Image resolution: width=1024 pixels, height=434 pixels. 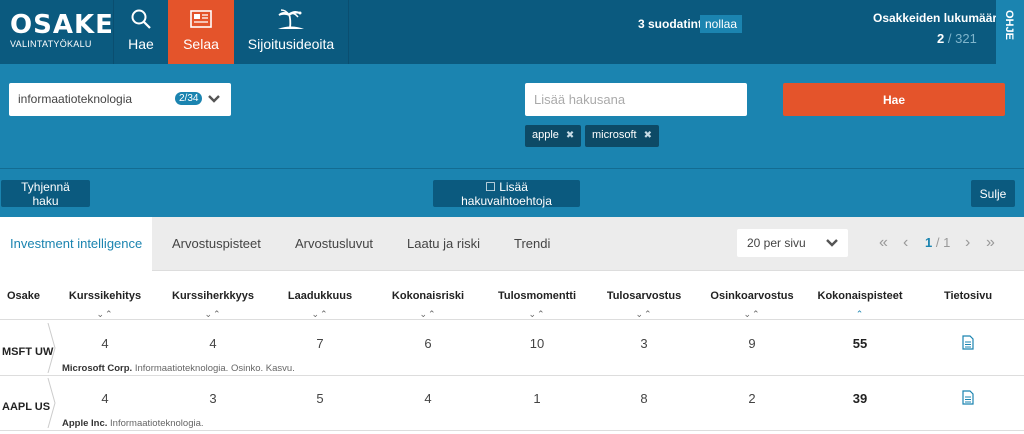 What do you see at coordinates (291, 44) in the screenshot?
I see `nav-sijoitusideoita-label: Sijoitusideoita` at bounding box center [291, 44].